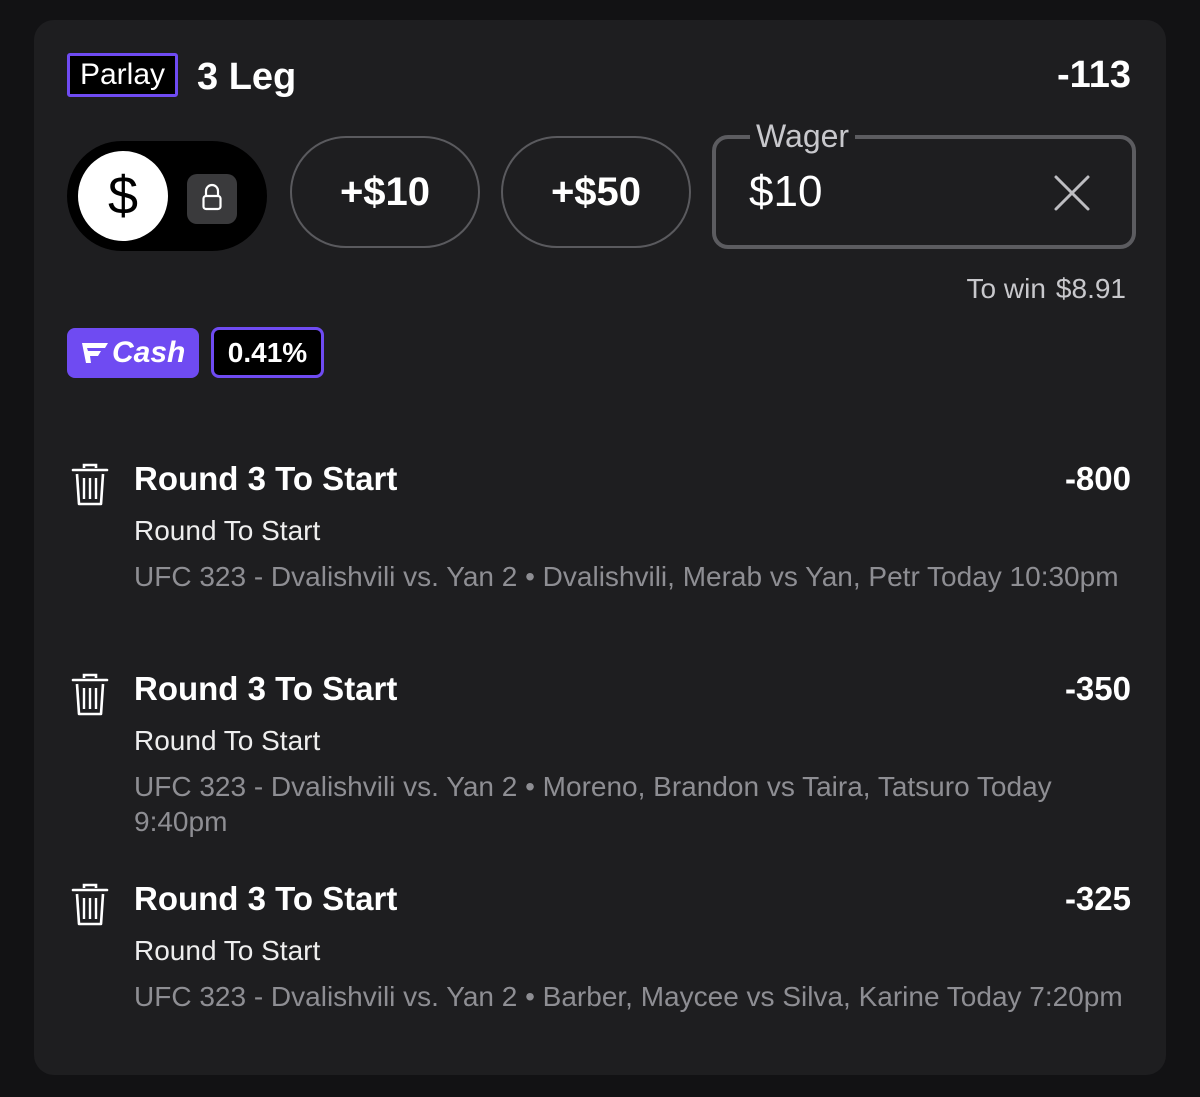  What do you see at coordinates (924, 183) in the screenshot?
I see `wager-input: Wager $10` at bounding box center [924, 183].